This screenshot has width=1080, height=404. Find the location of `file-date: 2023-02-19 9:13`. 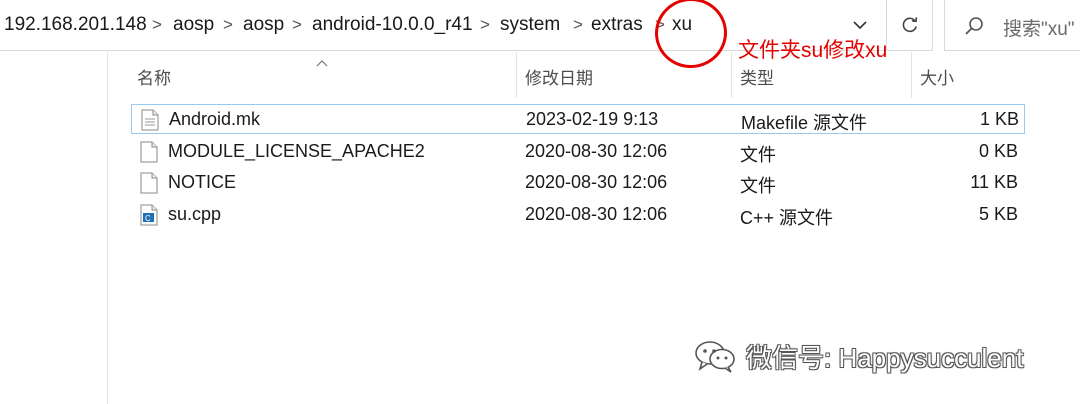

file-date: 2023-02-19 9:13 is located at coordinates (592, 119).